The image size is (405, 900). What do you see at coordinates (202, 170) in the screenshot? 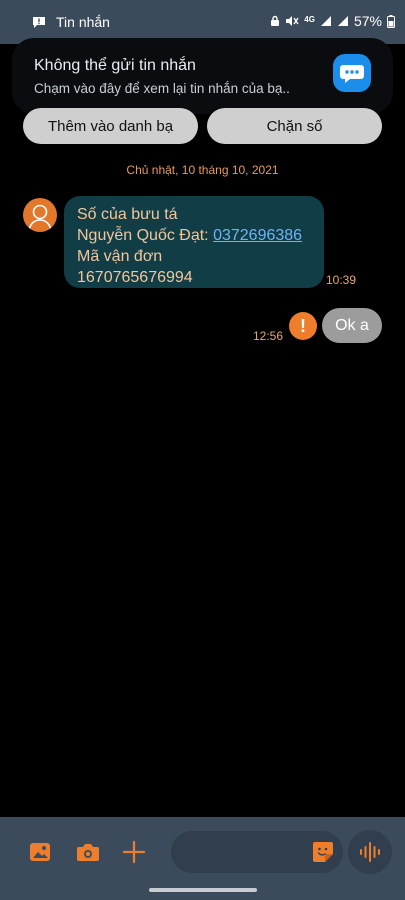
I see `date-separator: Chủ nhật, 10 tháng 10, 2021` at bounding box center [202, 170].